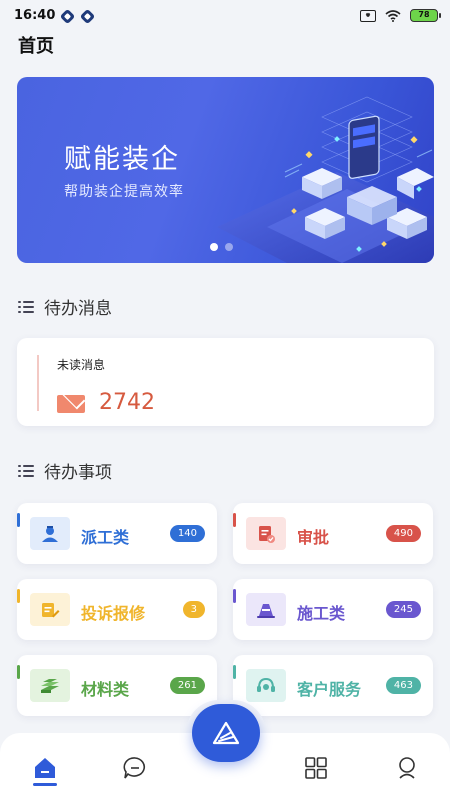 The width and height of the screenshot is (450, 800). I want to click on tile-label: 投诉报修, so click(113, 613).